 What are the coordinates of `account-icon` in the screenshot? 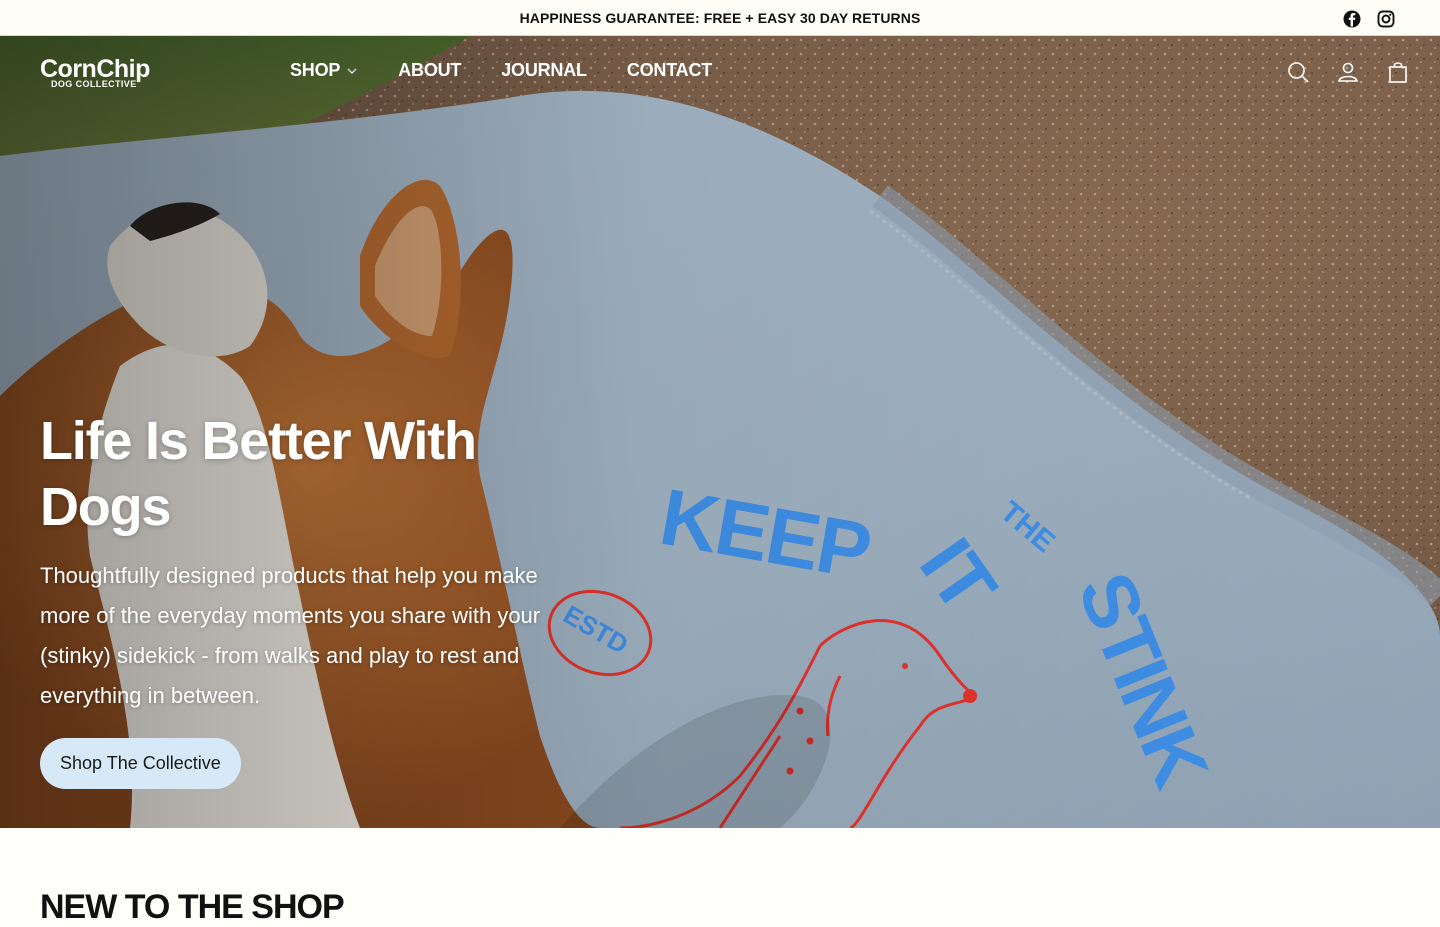 It's located at (1348, 72).